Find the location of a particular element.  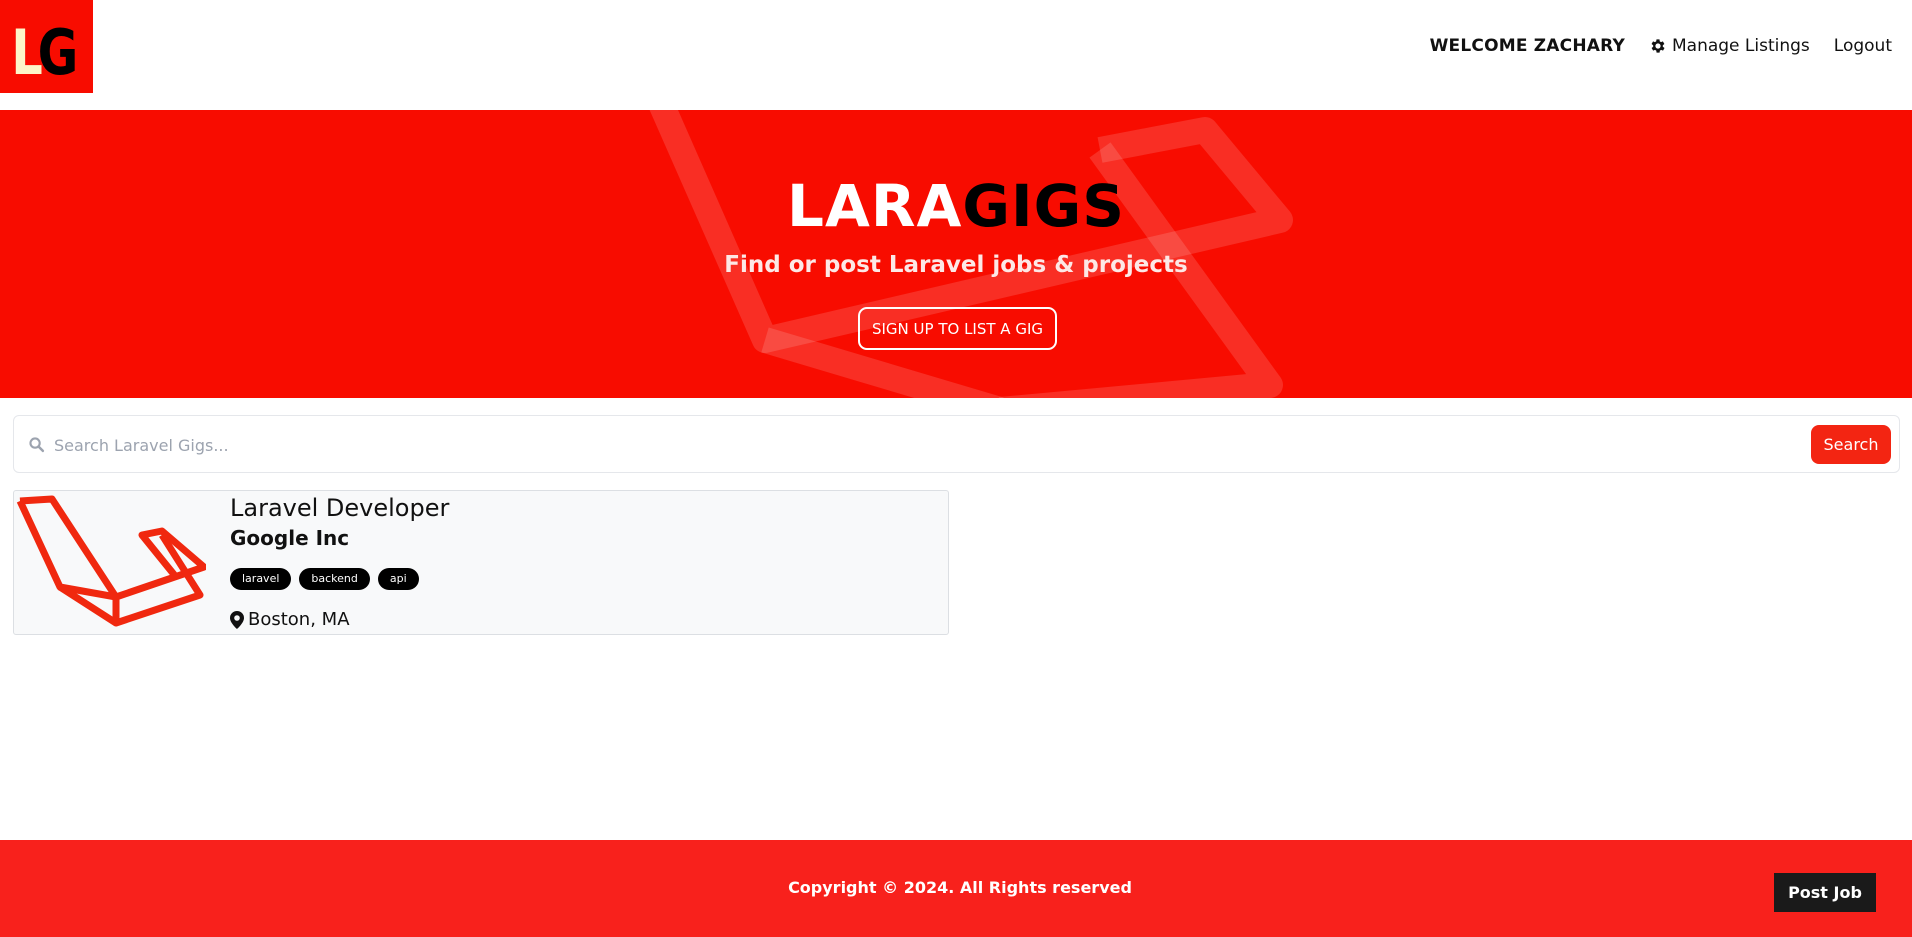

post-job-button: Post Job is located at coordinates (1825, 892).